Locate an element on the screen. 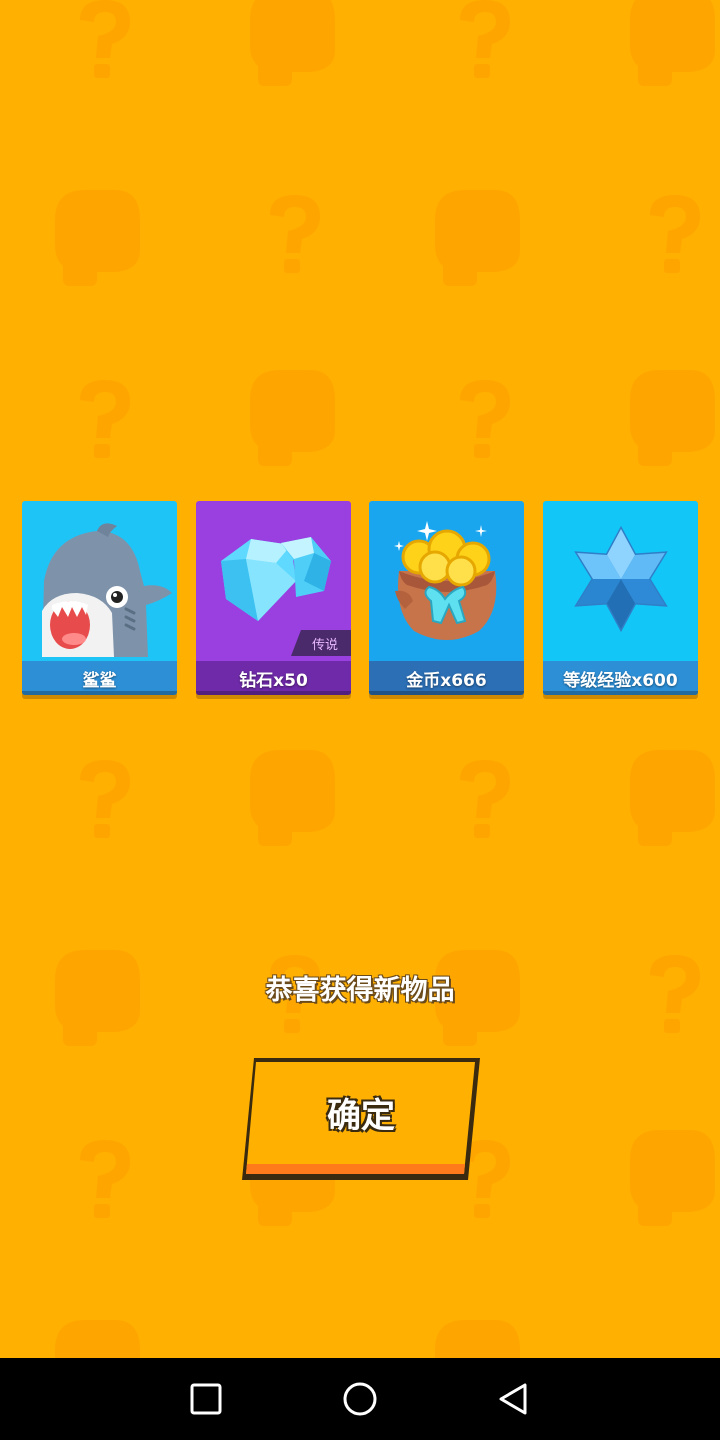  back-button is located at coordinates (513, 1399).